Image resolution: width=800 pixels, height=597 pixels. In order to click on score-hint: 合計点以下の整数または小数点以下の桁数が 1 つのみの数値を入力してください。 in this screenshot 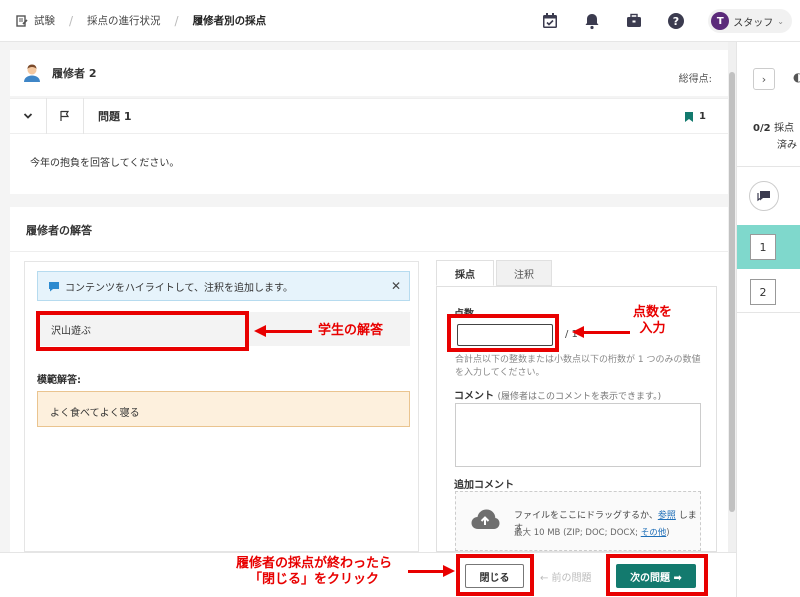, I will do `click(578, 366)`.